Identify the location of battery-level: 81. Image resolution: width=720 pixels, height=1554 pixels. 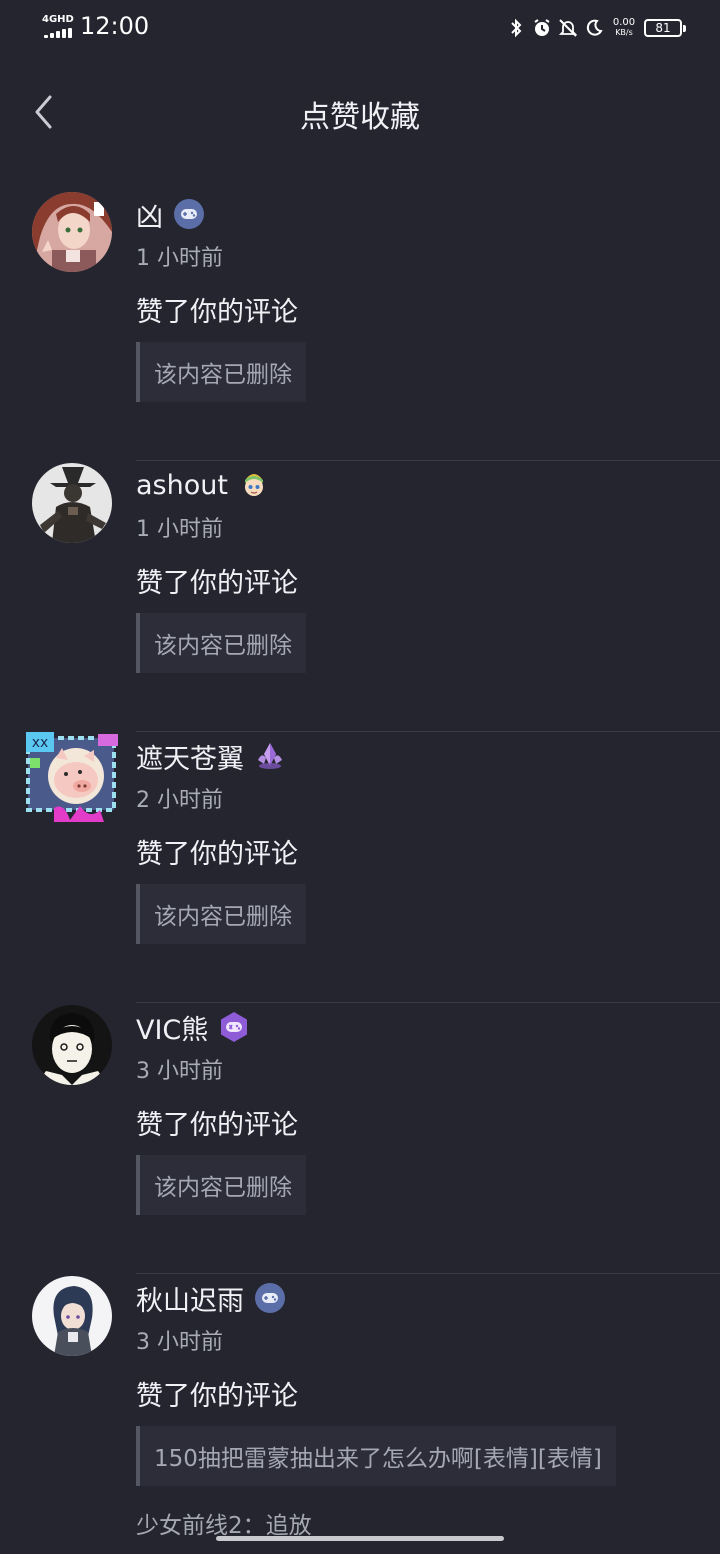
(663, 28).